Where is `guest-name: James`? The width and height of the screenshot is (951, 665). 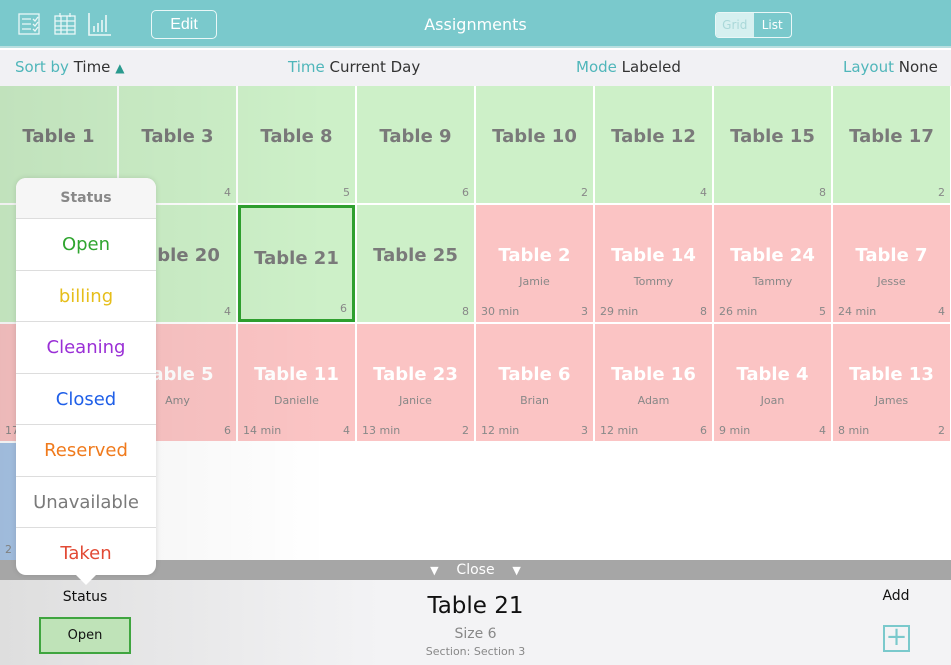 guest-name: James is located at coordinates (891, 400).